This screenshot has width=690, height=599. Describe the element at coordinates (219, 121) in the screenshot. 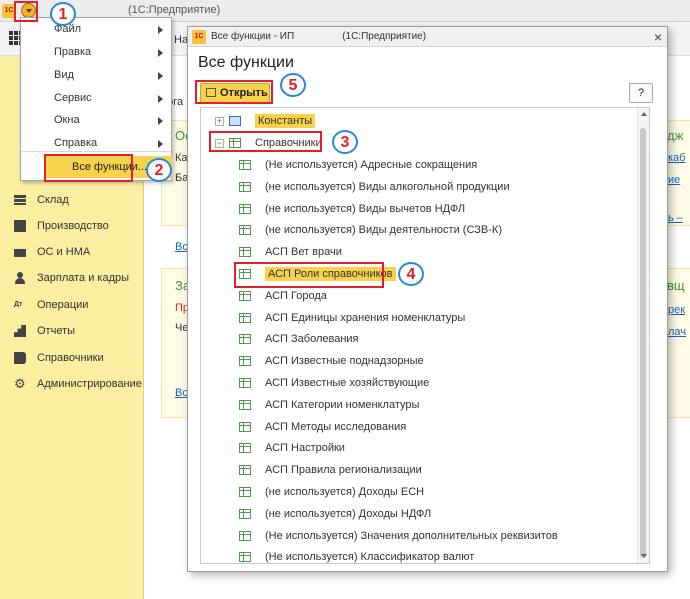

I see `expand-icon: +` at that location.